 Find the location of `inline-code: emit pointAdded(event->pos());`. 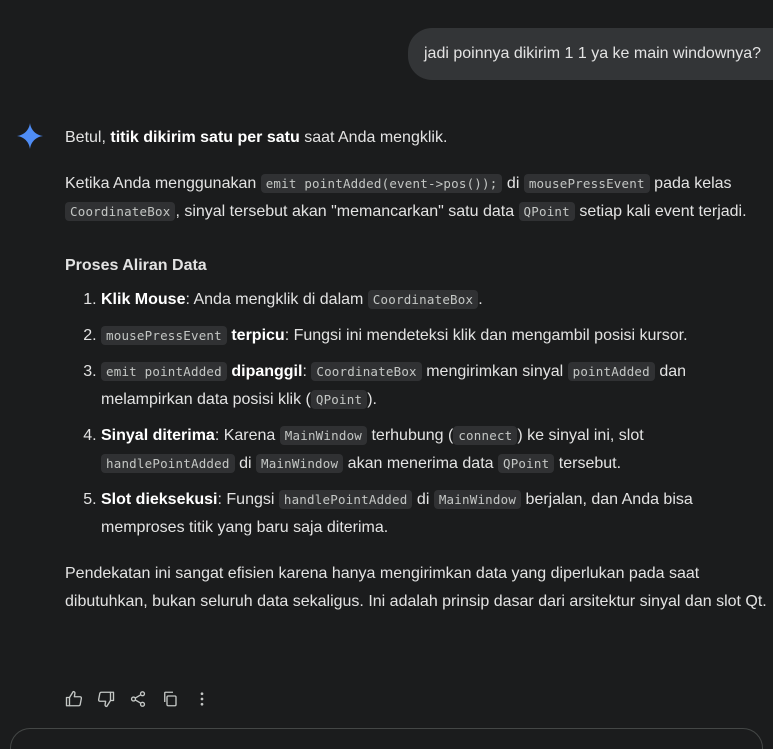

inline-code: emit pointAdded(event->pos()); is located at coordinates (381, 183).